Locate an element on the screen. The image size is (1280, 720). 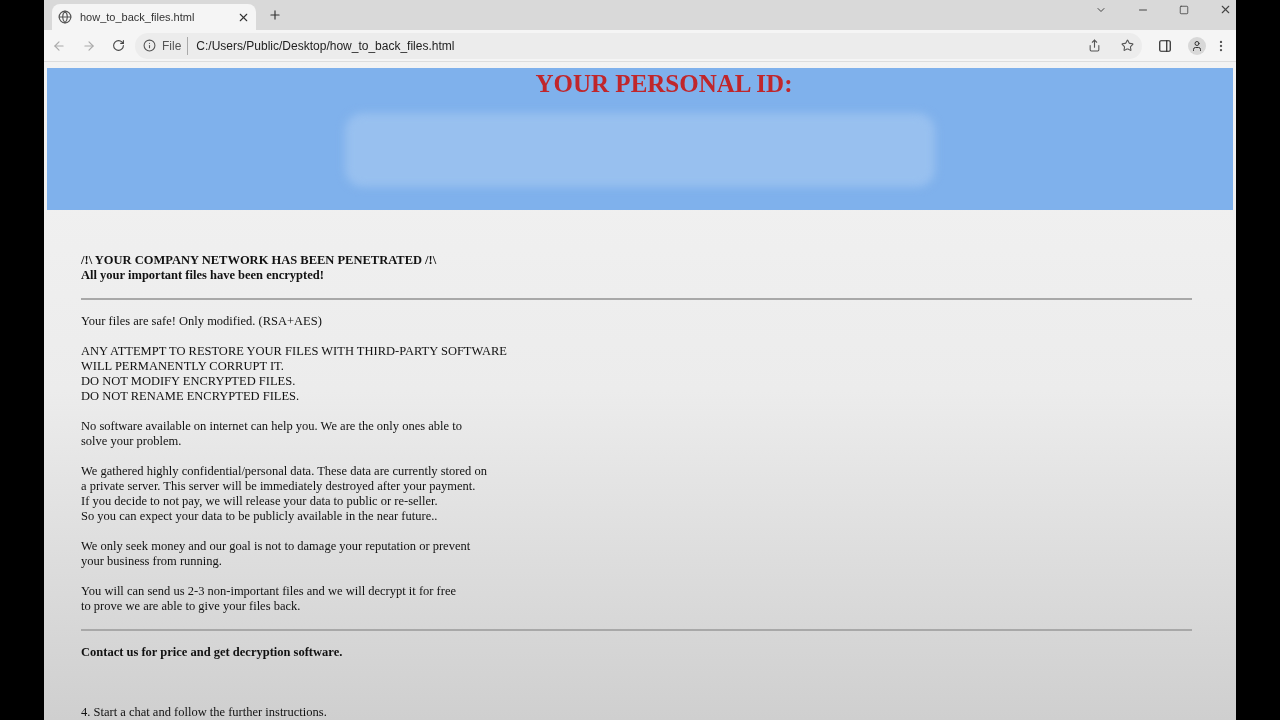
warning-text: Contact us for price and get decryption software. is located at coordinates (212, 652).